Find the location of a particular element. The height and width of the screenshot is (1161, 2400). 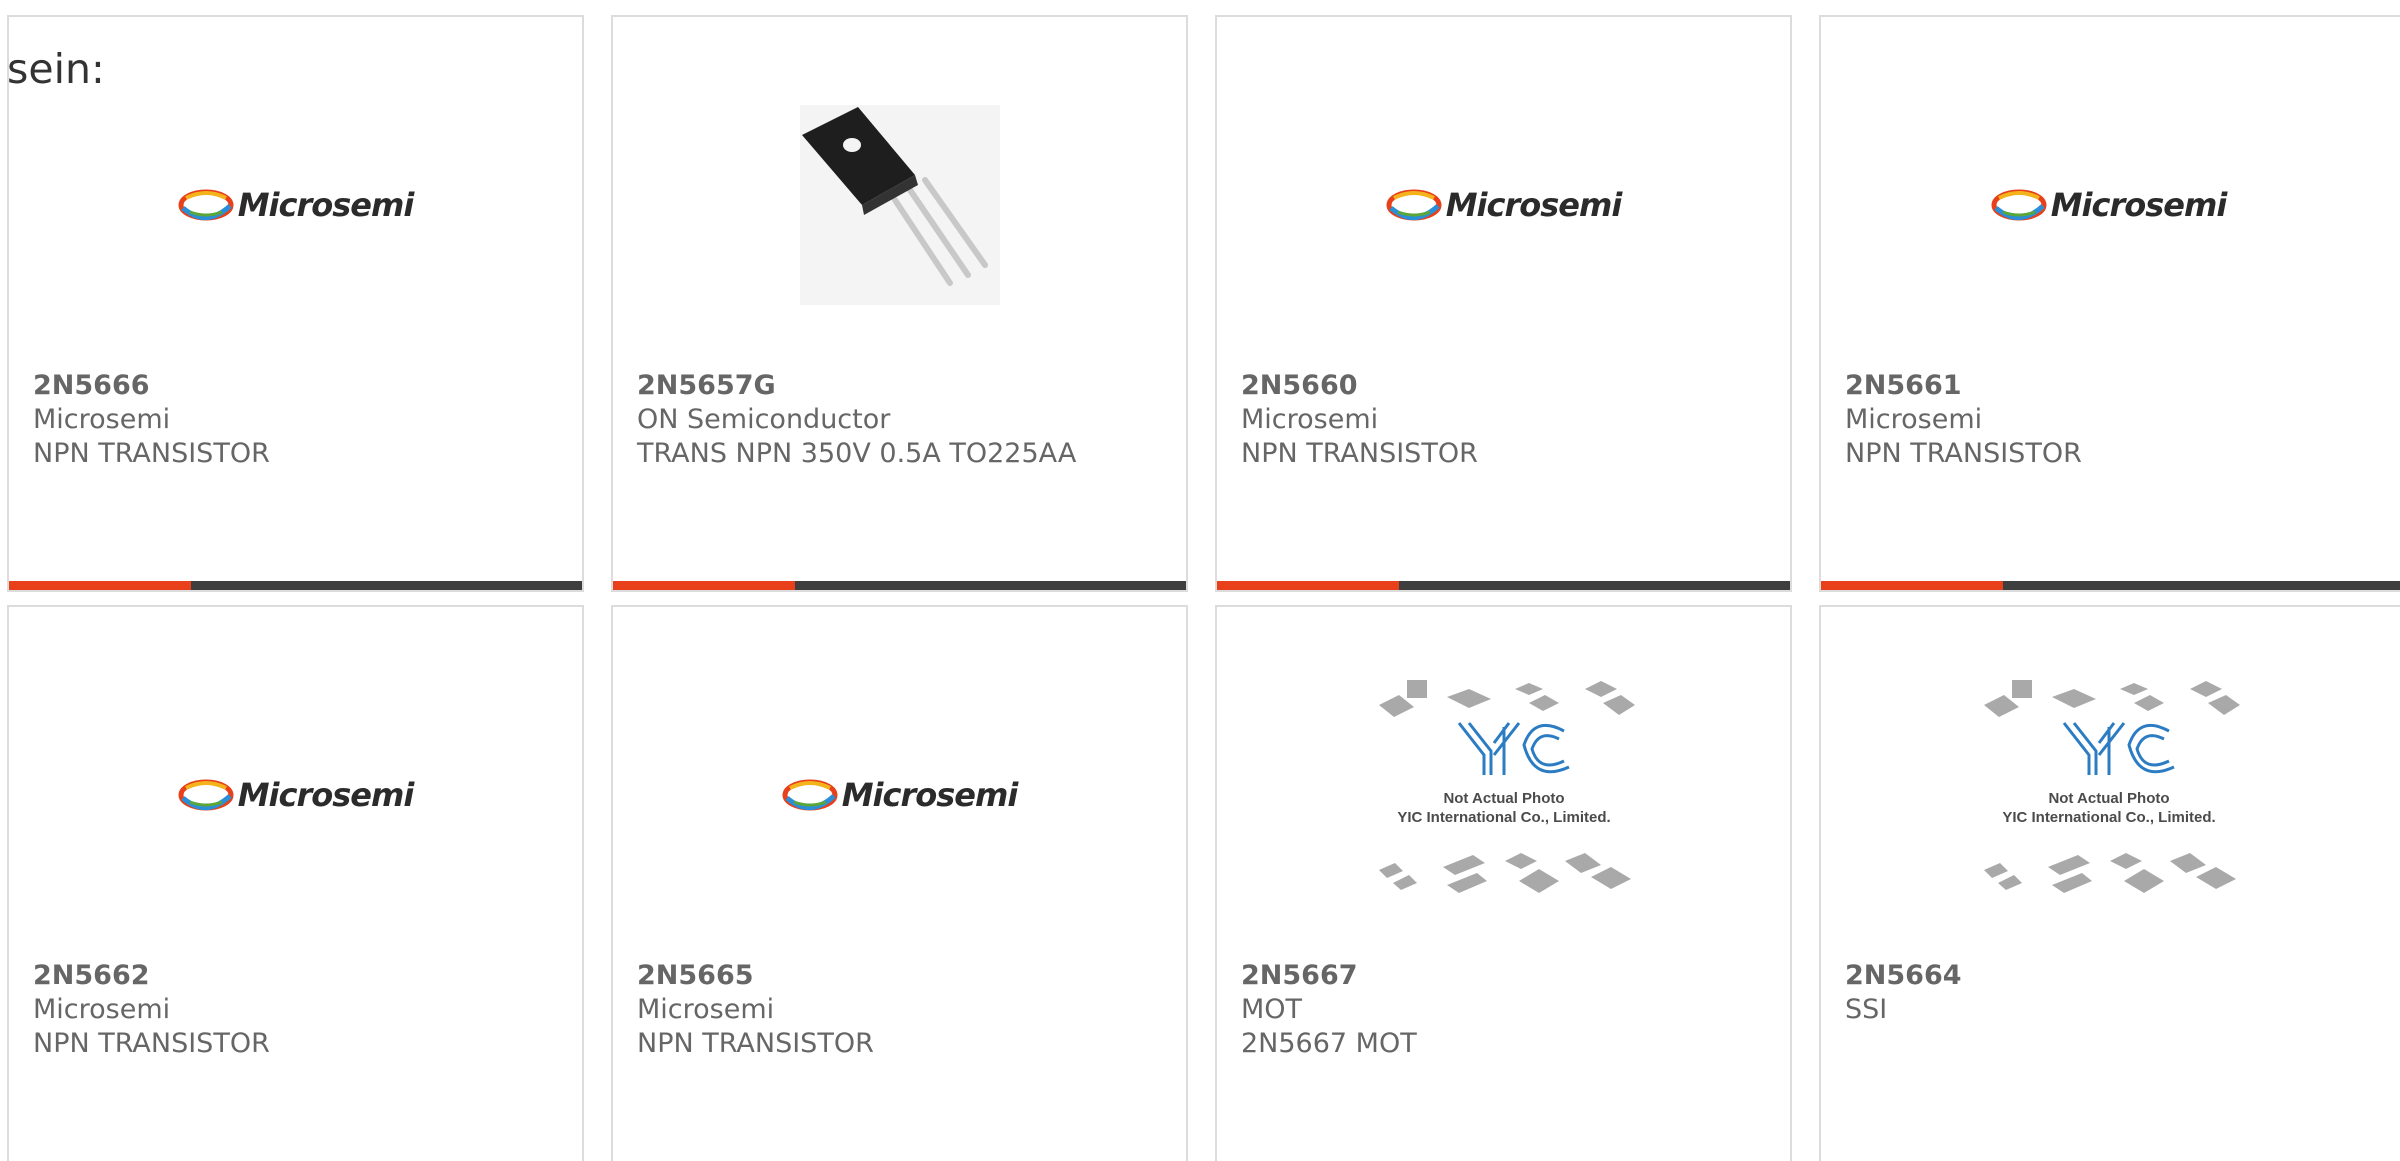

product-info: 2N5661 Microsemi NPN TRANSISTOR is located at coordinates (2116, 420).